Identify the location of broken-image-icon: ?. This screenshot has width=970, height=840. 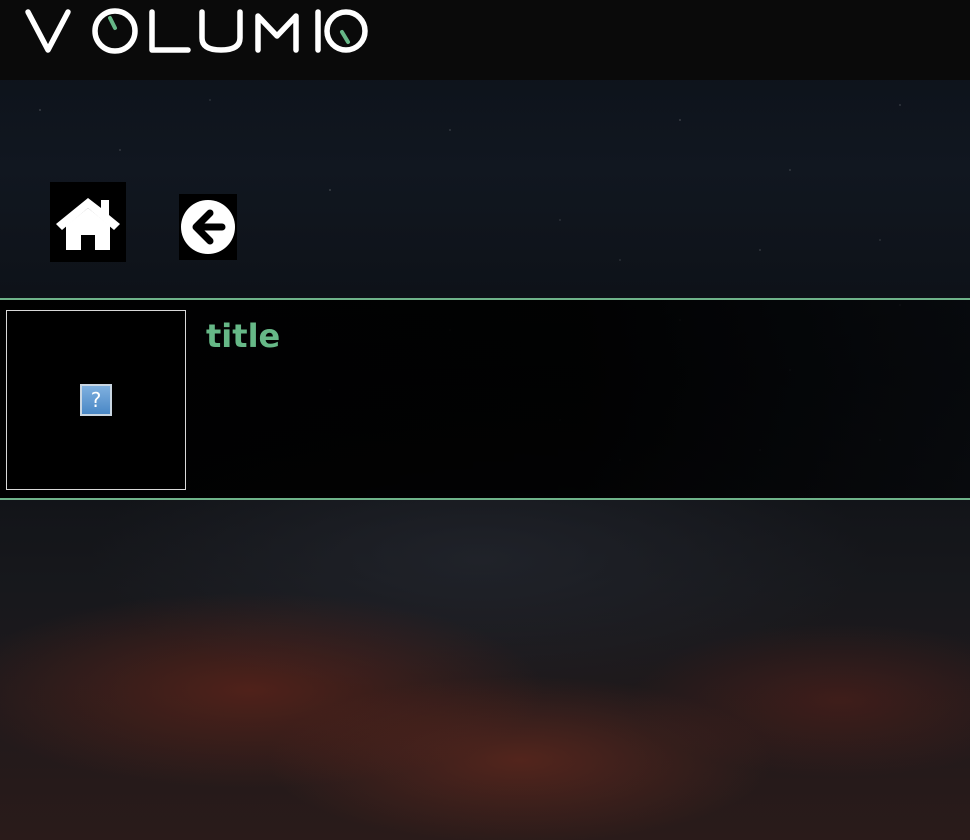
(96, 400).